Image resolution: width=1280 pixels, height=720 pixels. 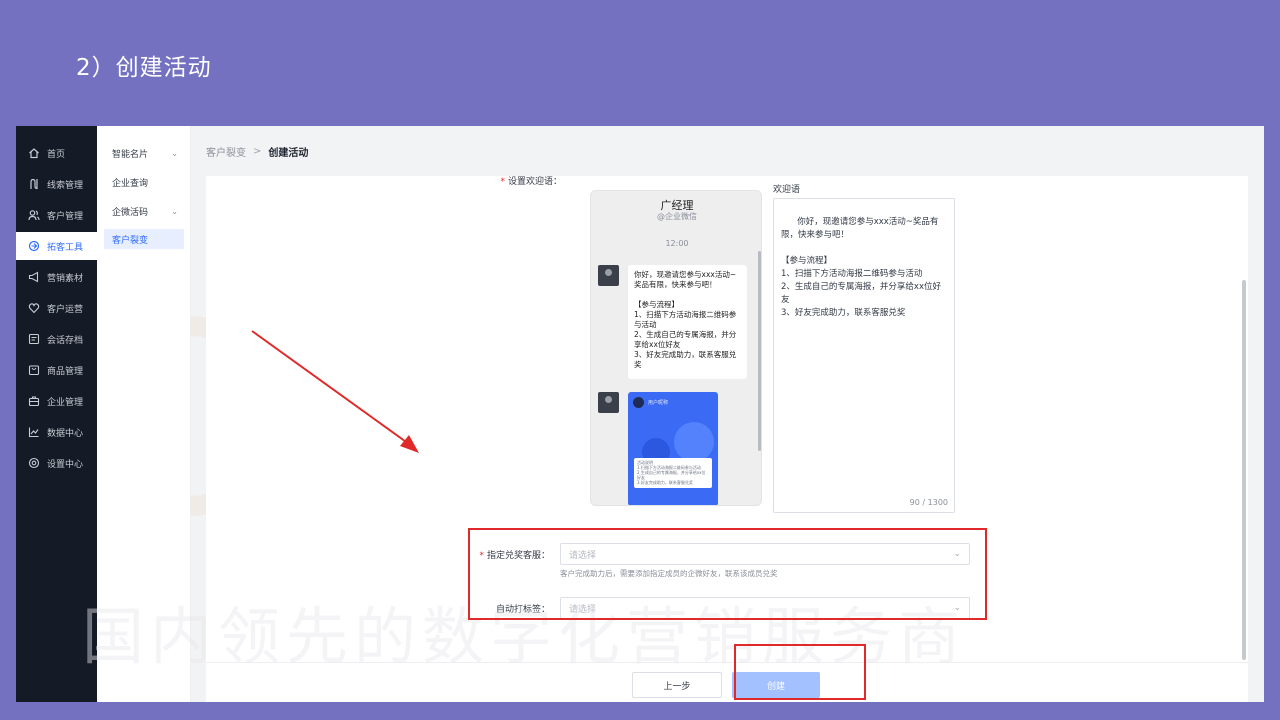 I want to click on submenu-item-smart-card: 智能名片 ⌄, so click(x=144, y=153).